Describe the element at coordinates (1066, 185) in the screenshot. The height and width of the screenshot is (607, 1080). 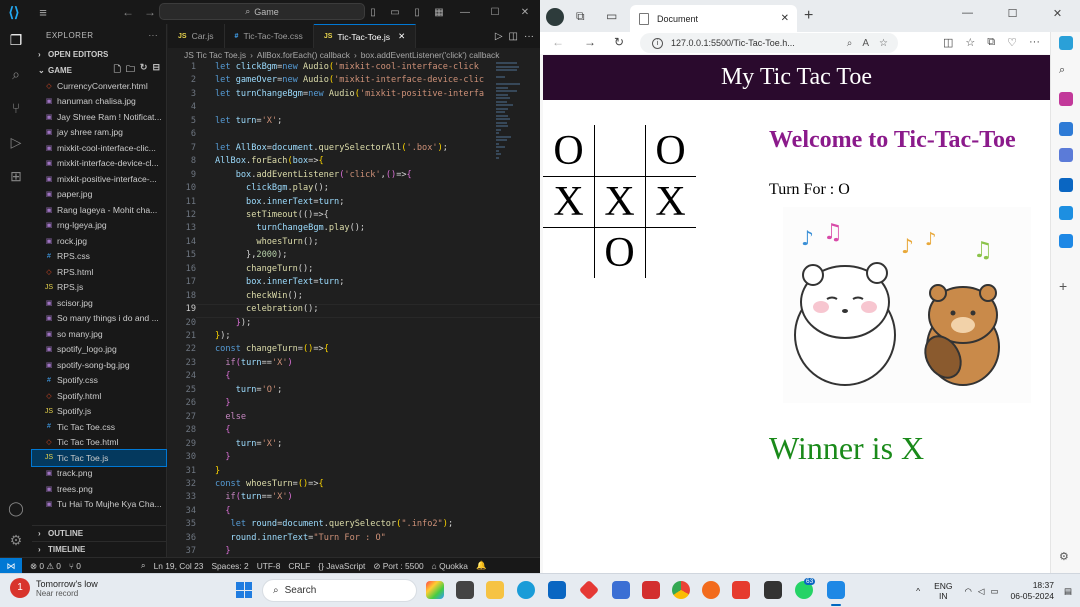
I see `outlook-icon` at that location.